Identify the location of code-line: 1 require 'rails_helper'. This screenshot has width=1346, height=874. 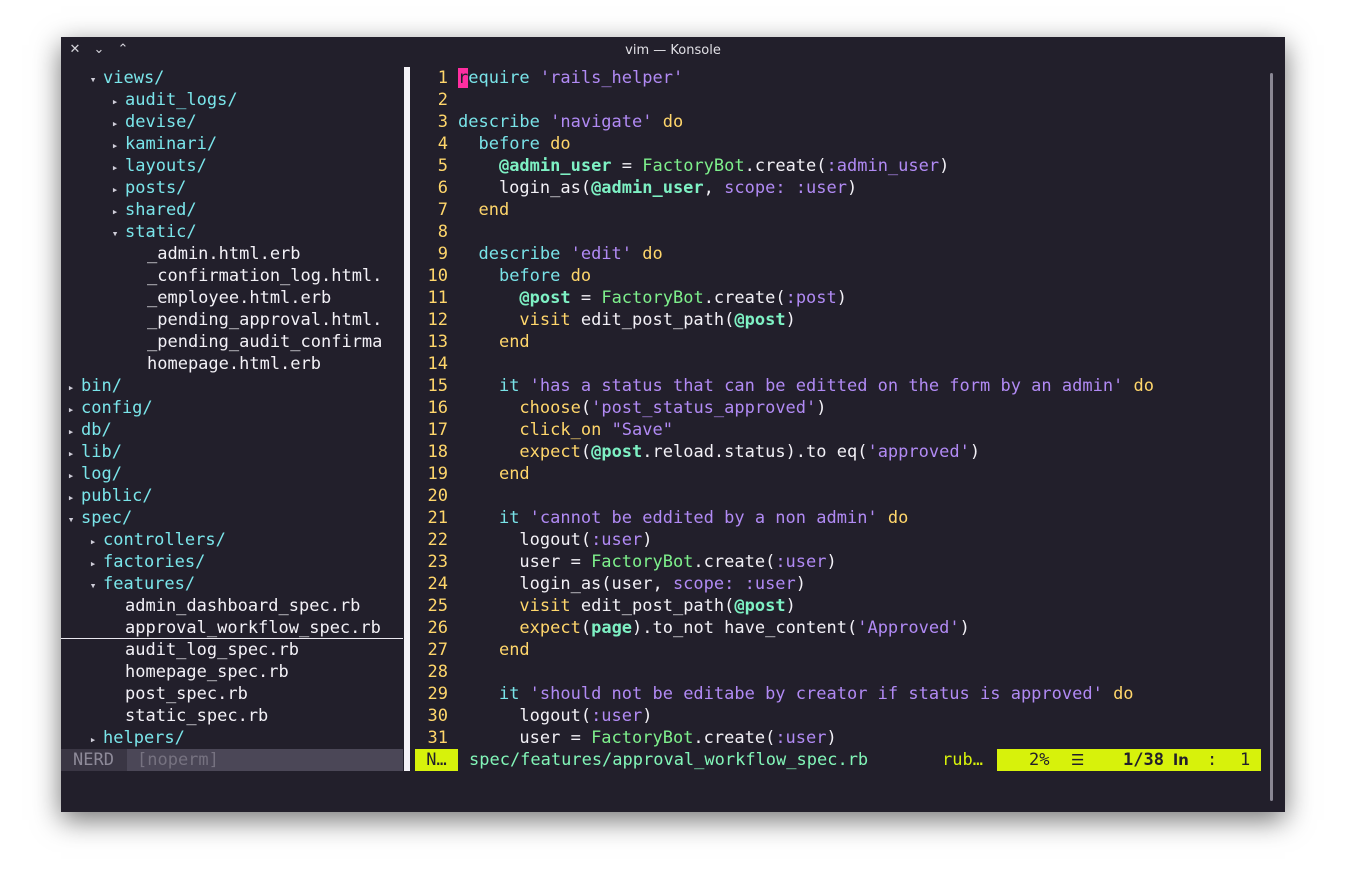
(841, 78).